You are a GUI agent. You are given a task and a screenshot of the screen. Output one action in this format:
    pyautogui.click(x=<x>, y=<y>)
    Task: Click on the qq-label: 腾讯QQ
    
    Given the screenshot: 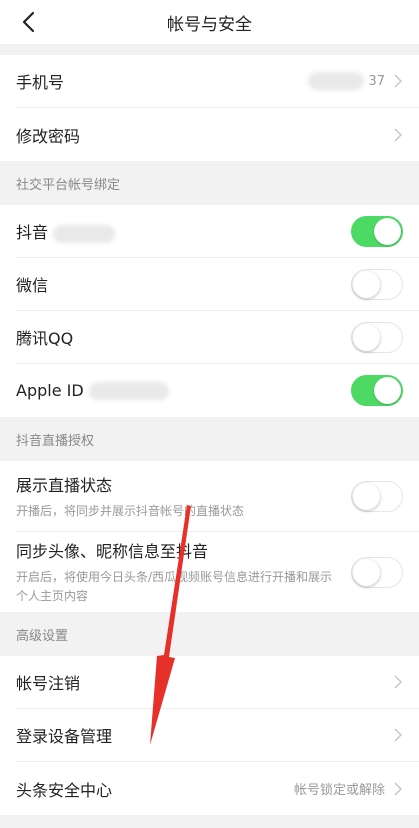 What is the action you would take?
    pyautogui.click(x=45, y=338)
    